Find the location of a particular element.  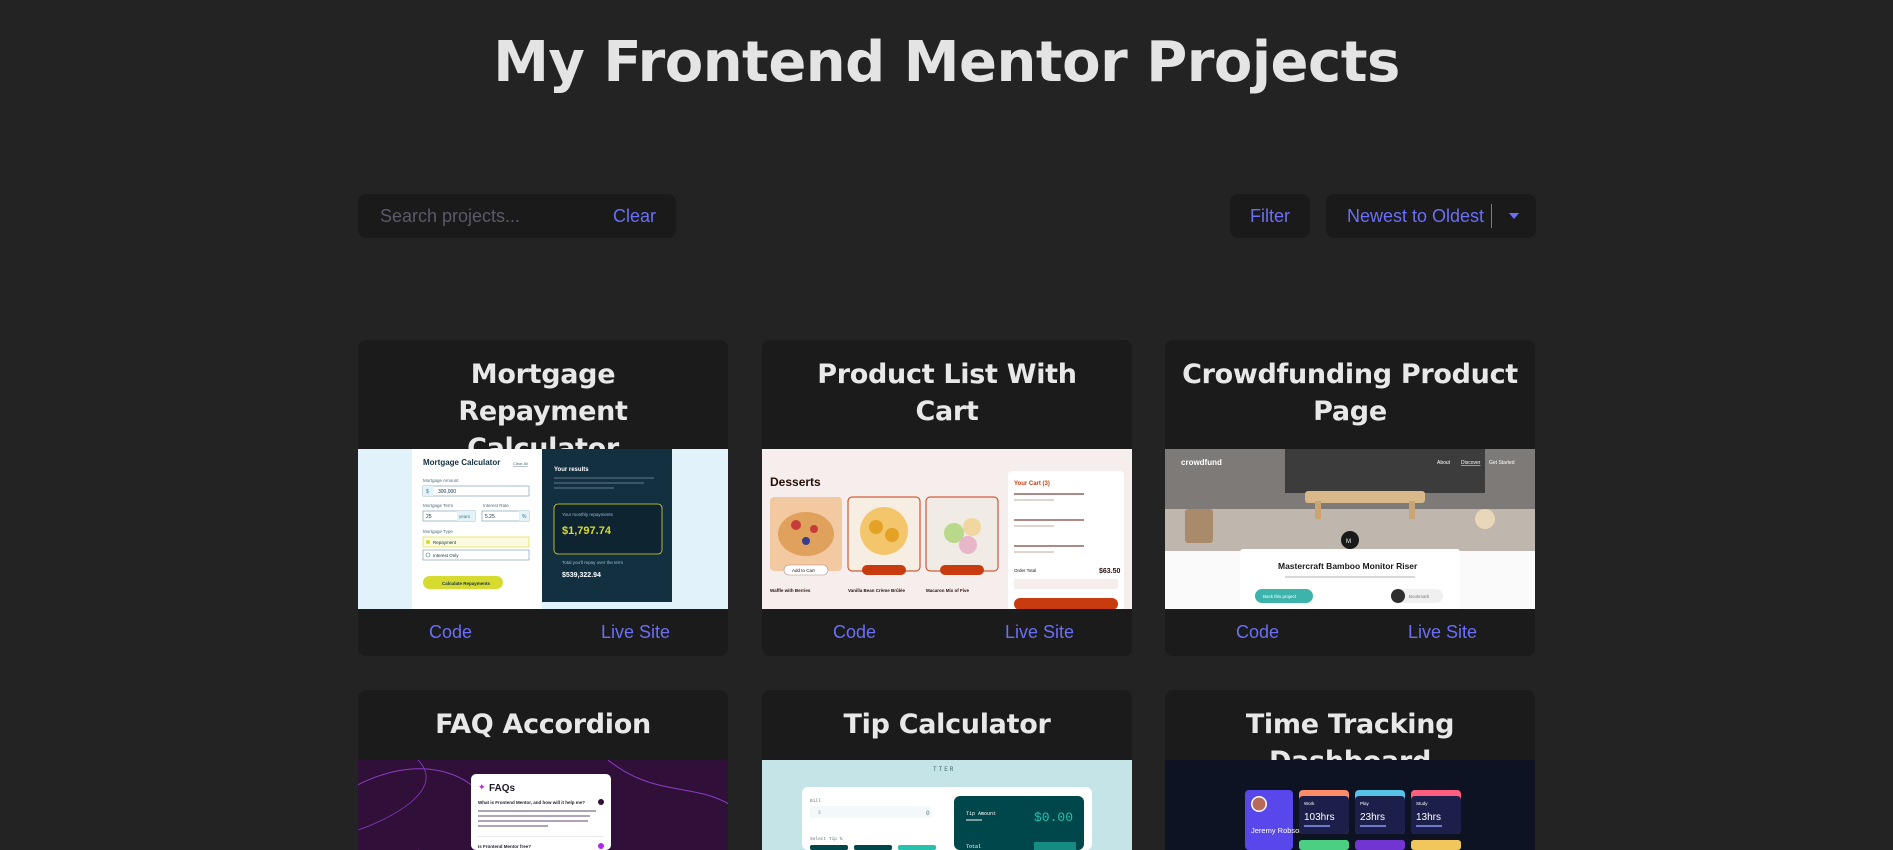

search-box: Clear is located at coordinates (517, 216).